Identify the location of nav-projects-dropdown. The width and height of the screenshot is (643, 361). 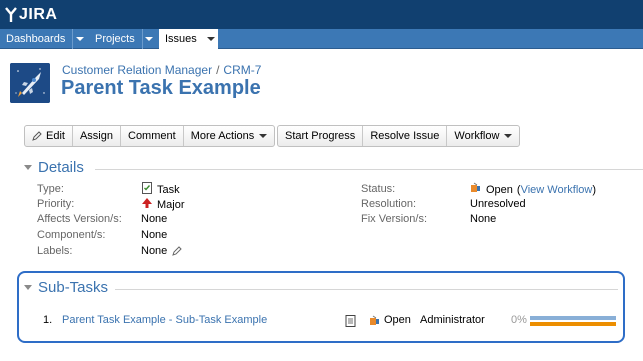
(148, 39).